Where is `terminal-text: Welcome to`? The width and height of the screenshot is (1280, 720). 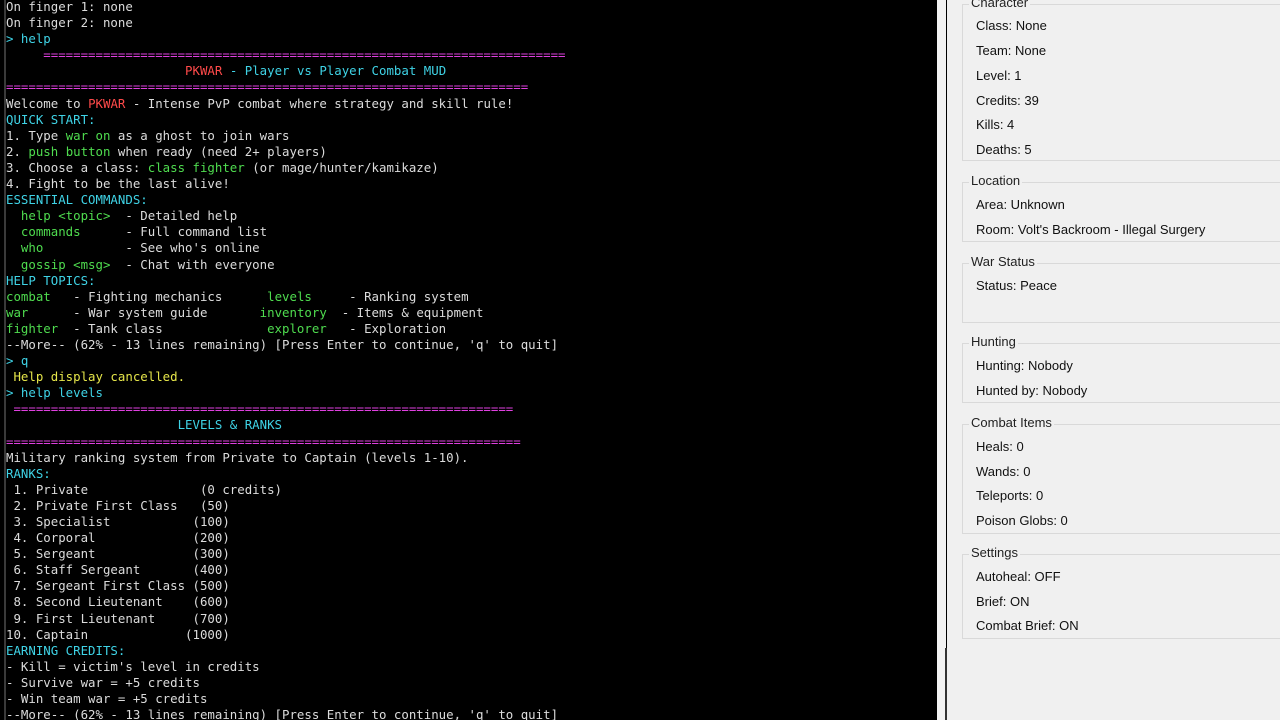 terminal-text: Welcome to is located at coordinates (47, 103).